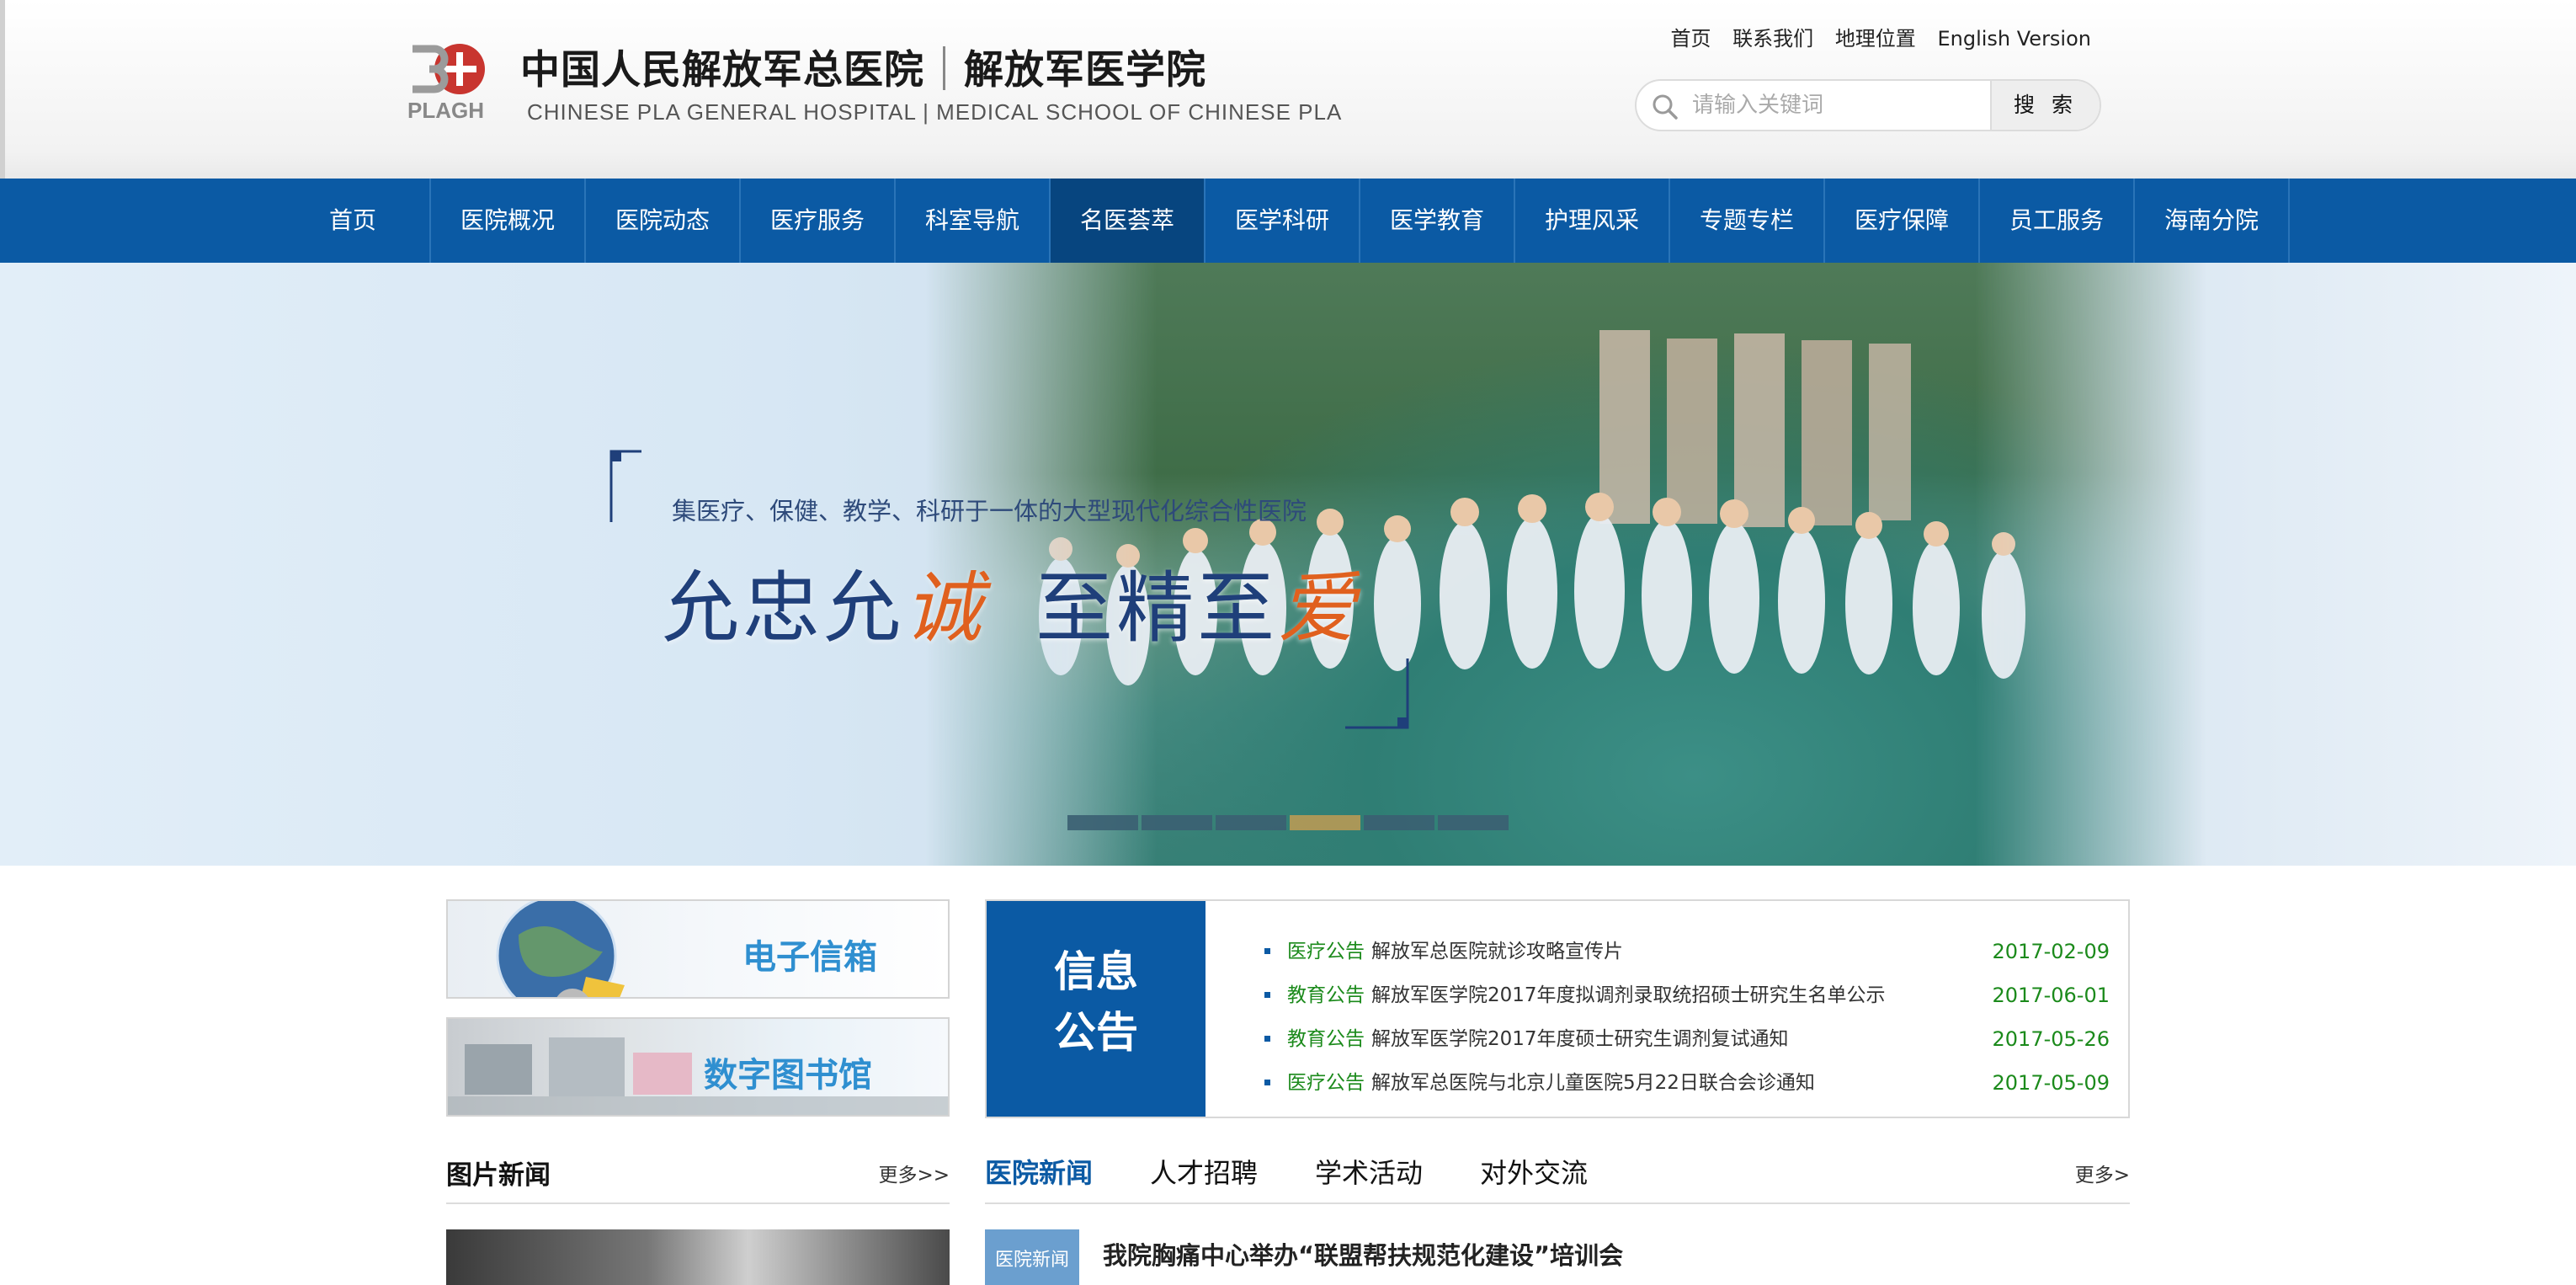 The width and height of the screenshot is (2576, 1285). What do you see at coordinates (1157, 608) in the screenshot?
I see `slogan-char: 精` at bounding box center [1157, 608].